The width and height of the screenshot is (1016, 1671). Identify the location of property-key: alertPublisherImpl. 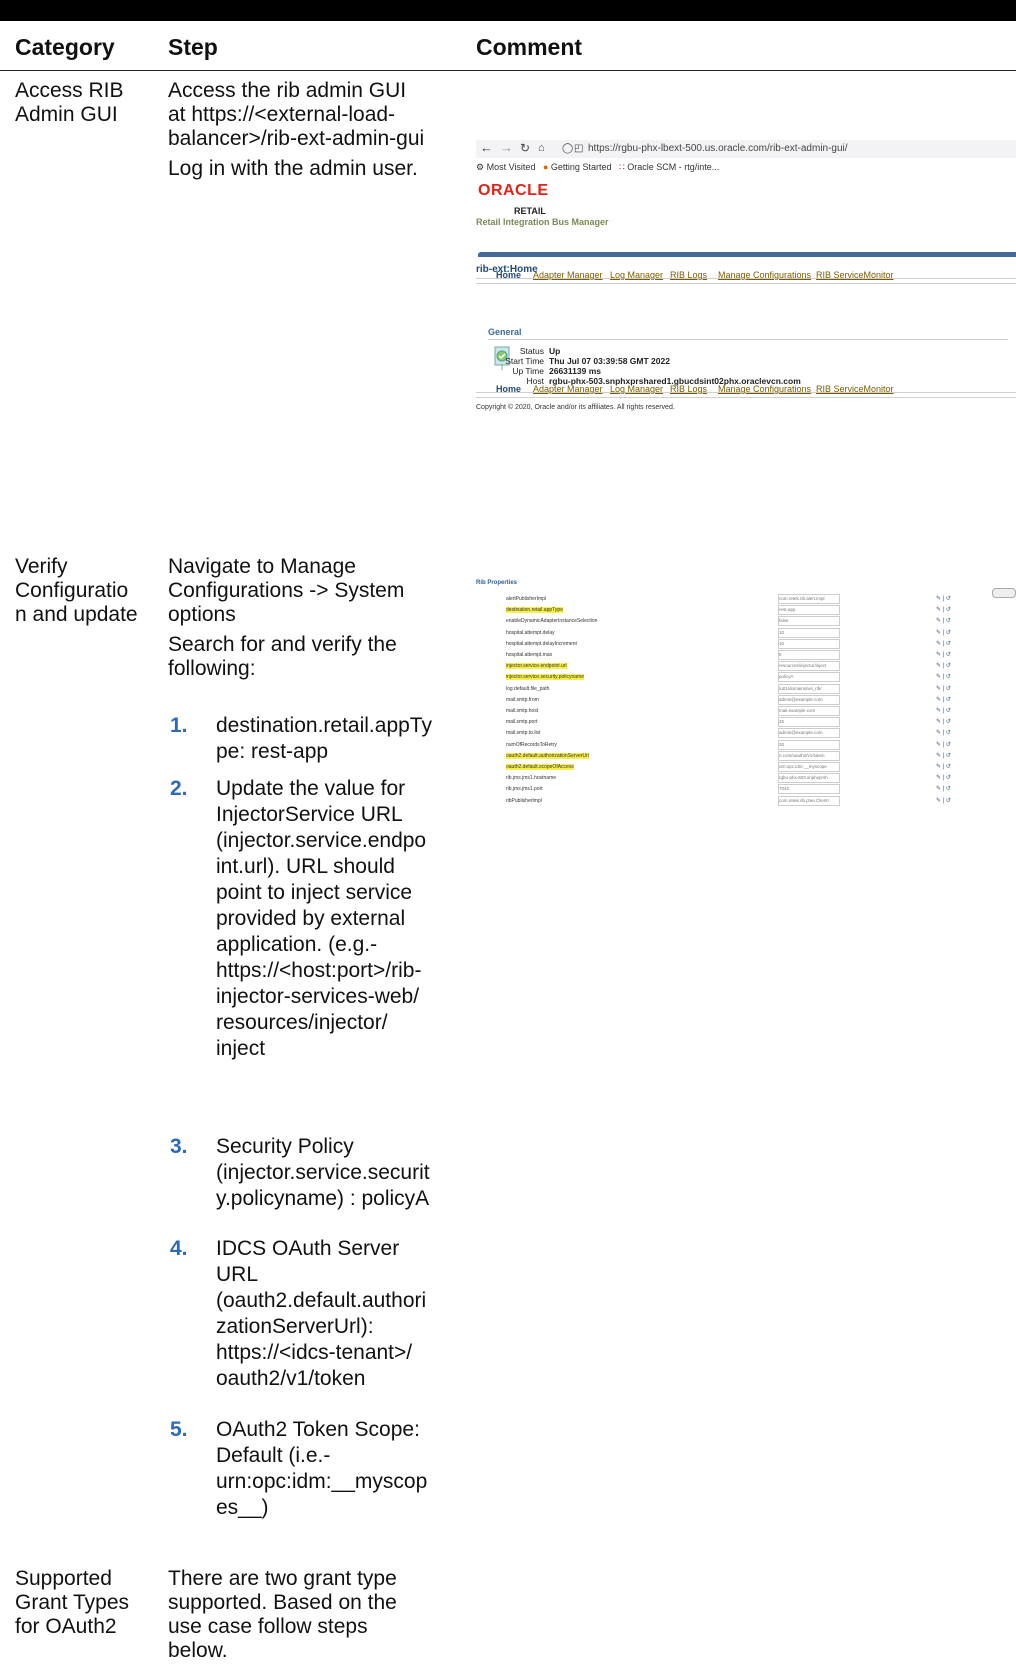
(526, 599).